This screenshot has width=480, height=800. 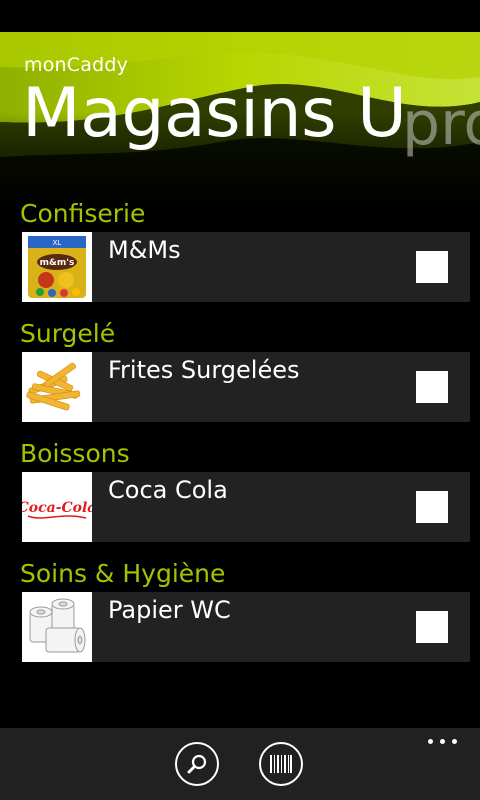 I want to click on item-label: Papier WC, so click(x=169, y=610).